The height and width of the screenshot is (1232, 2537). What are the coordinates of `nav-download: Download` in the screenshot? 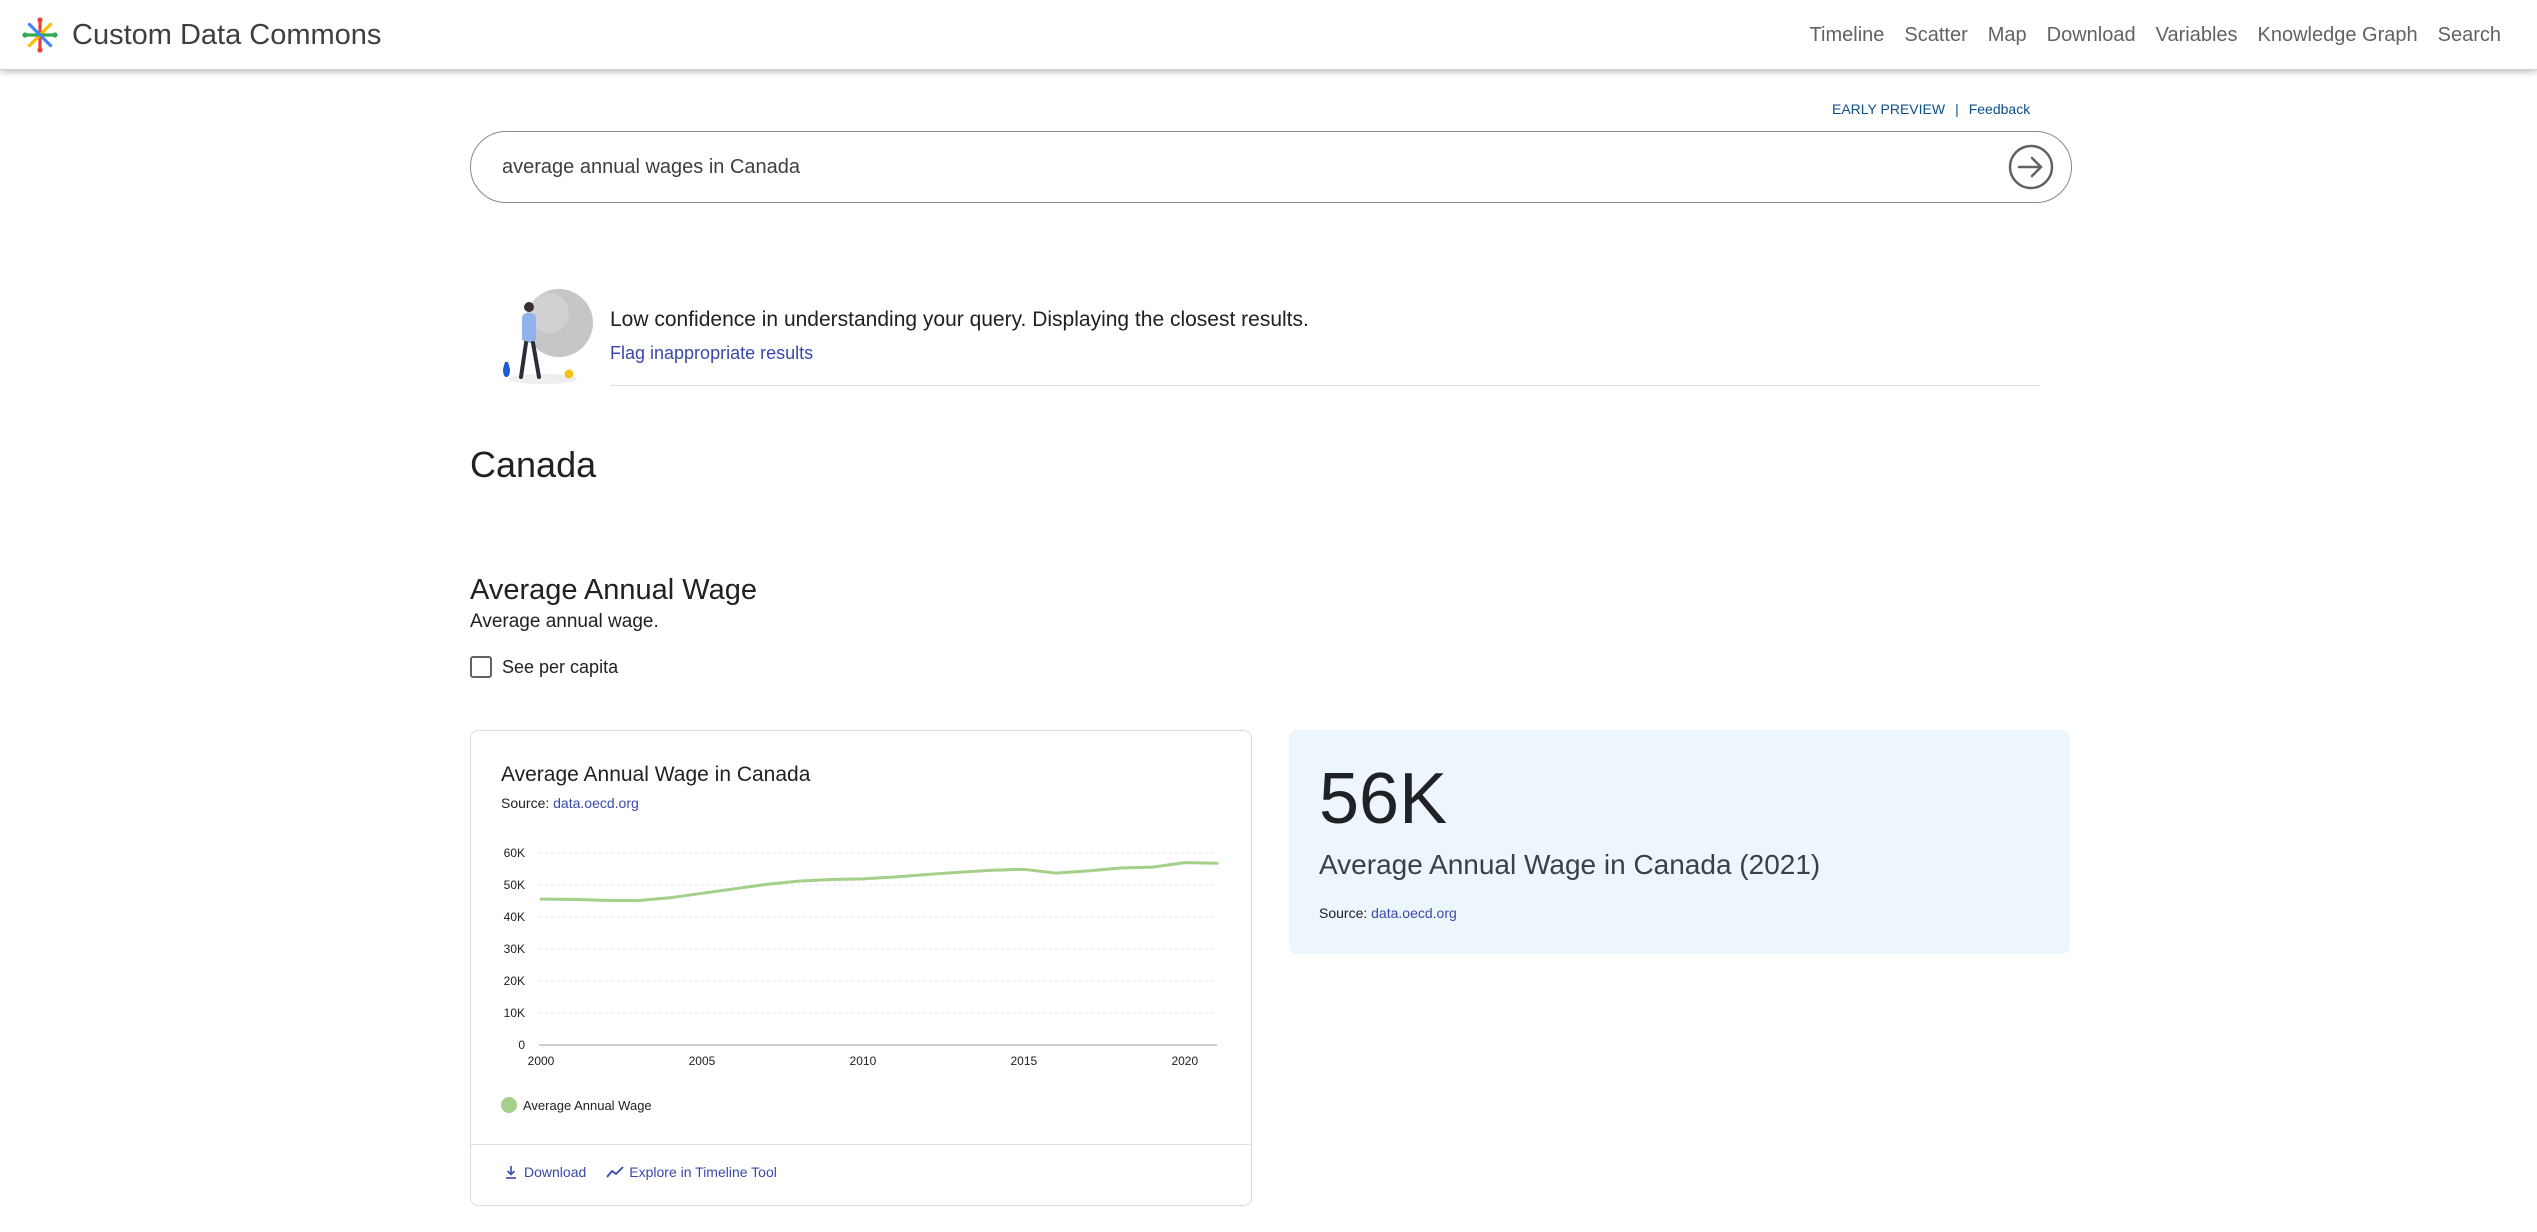 It's located at (2091, 35).